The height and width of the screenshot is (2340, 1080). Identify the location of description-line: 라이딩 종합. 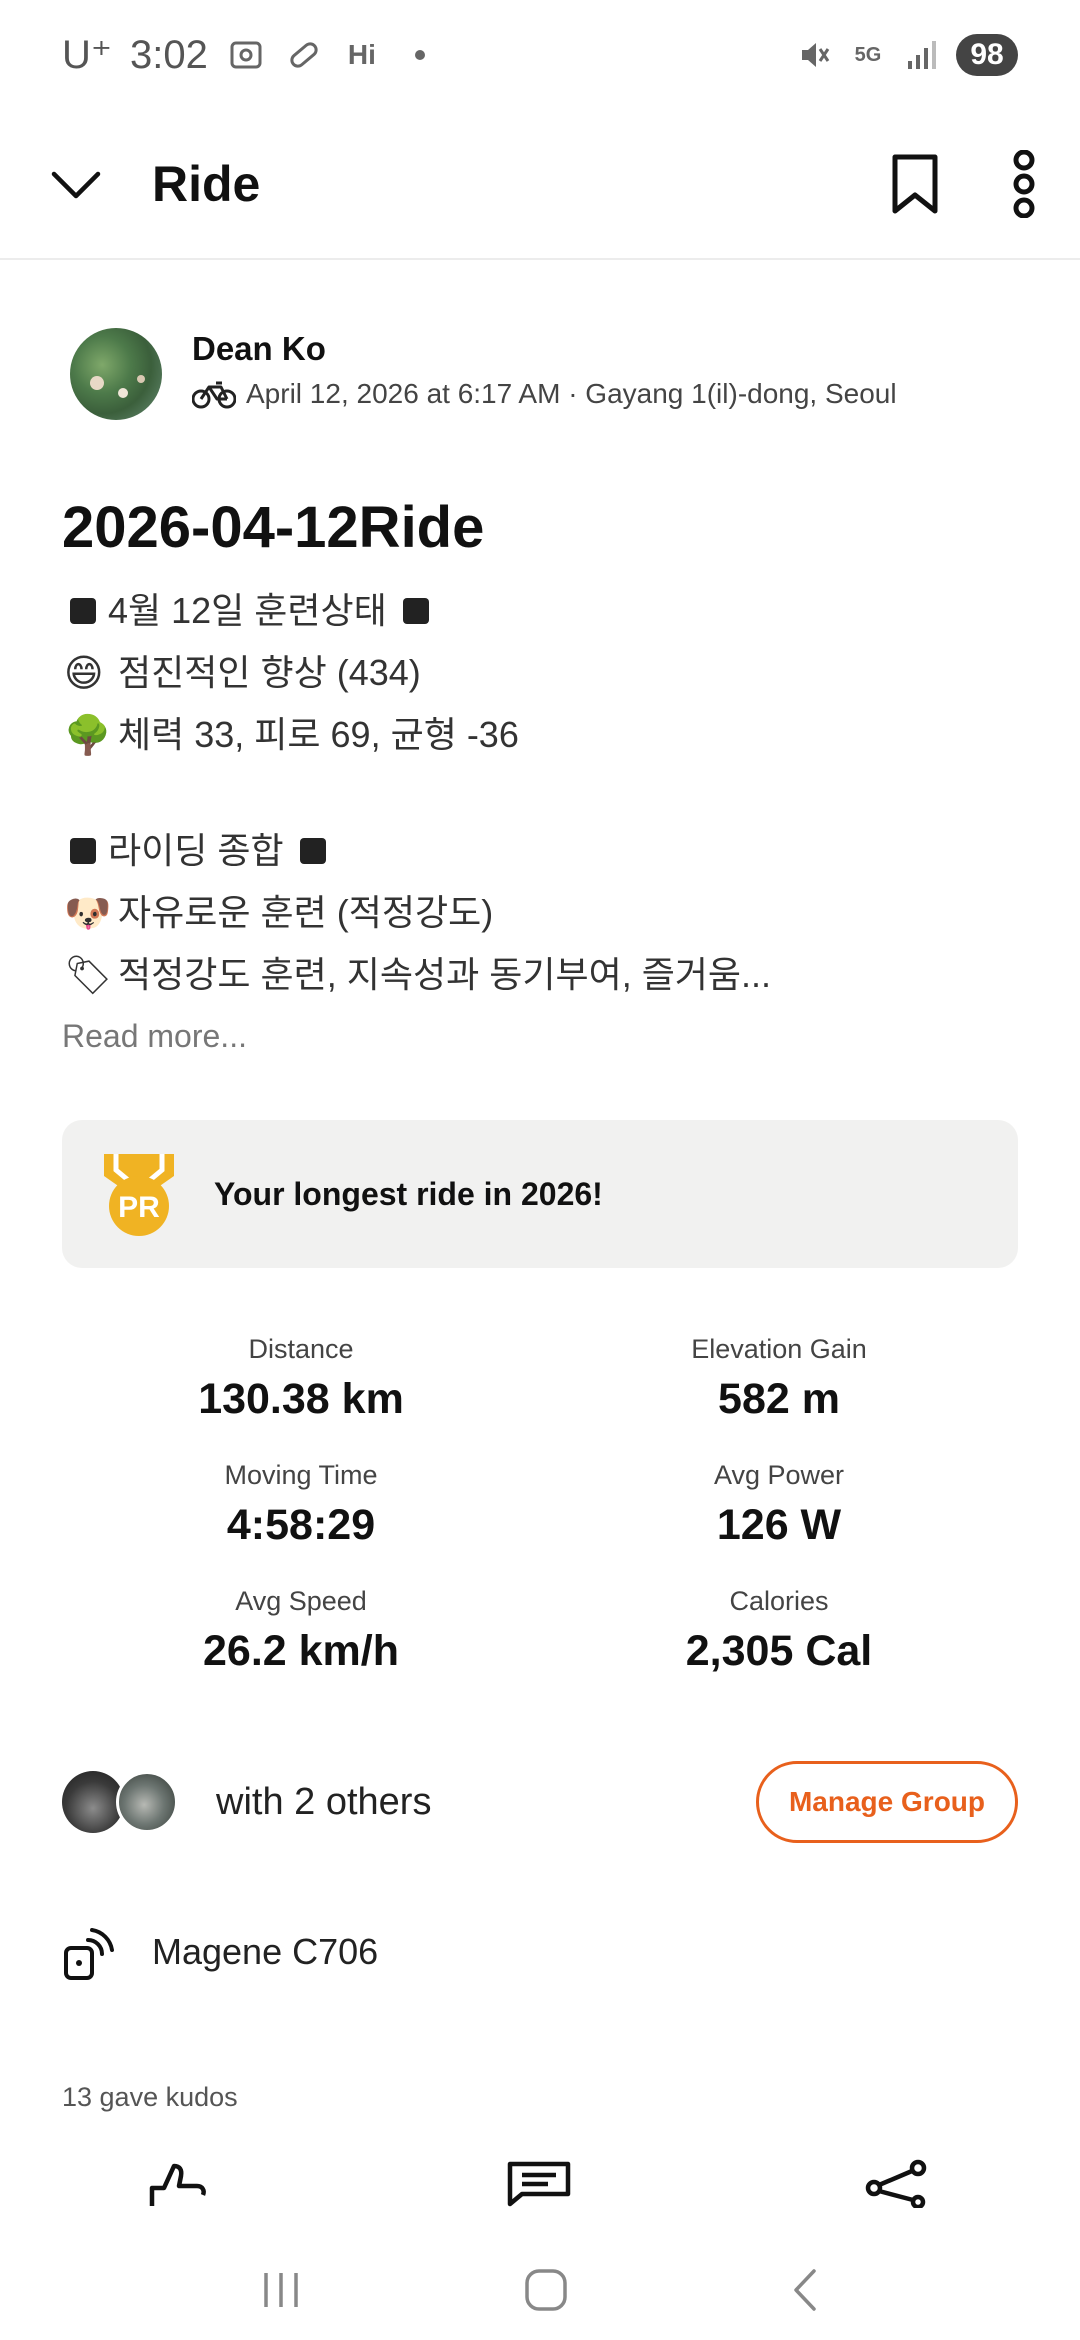
(417, 851).